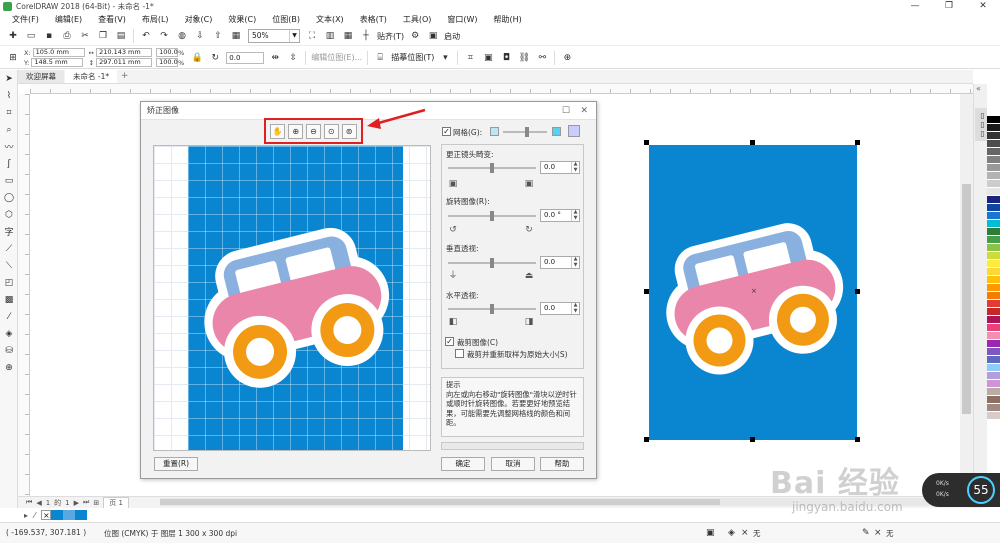 This screenshot has height=543, width=1000. Describe the element at coordinates (86, 502) in the screenshot. I see `last-page-icon: ⏭` at that location.